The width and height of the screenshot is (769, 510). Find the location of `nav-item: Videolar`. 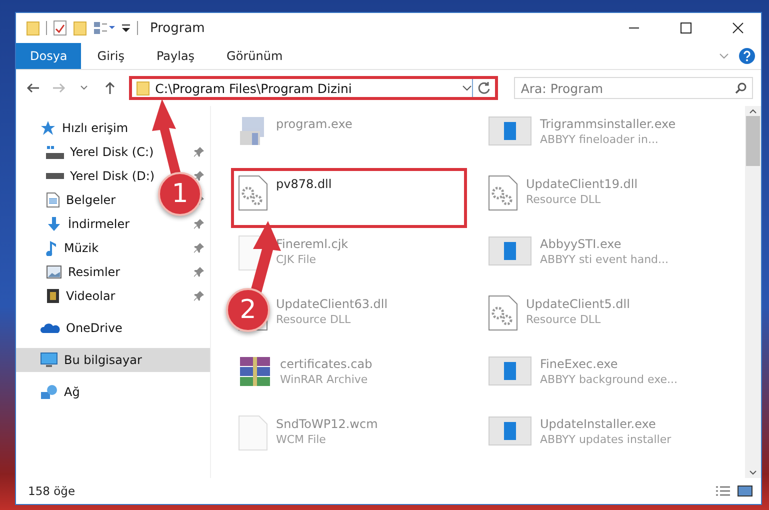

nav-item: Videolar is located at coordinates (91, 296).